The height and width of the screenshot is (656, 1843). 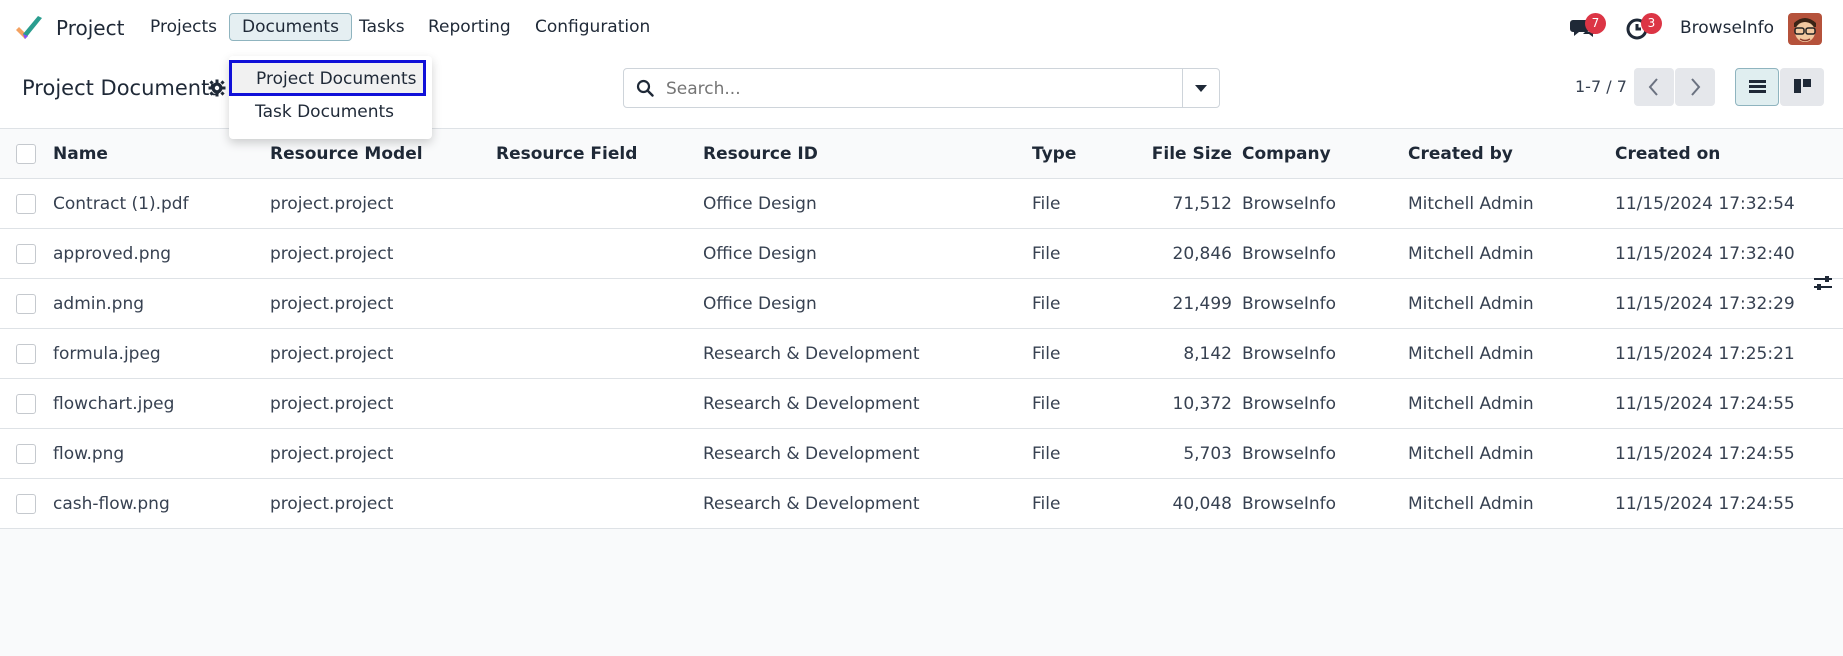 I want to click on cell-name: flowchart.jpeg, so click(x=161, y=403).